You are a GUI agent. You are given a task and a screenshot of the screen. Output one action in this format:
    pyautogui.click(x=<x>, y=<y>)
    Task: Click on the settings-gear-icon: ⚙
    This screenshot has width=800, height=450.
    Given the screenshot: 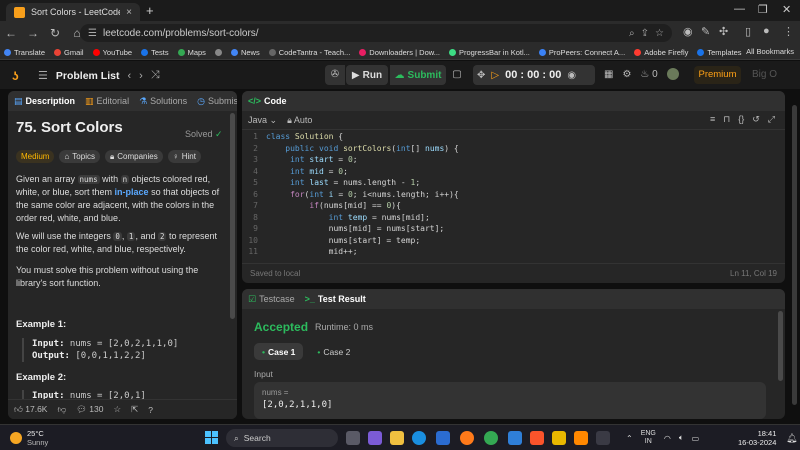 What is the action you would take?
    pyautogui.click(x=626, y=74)
    